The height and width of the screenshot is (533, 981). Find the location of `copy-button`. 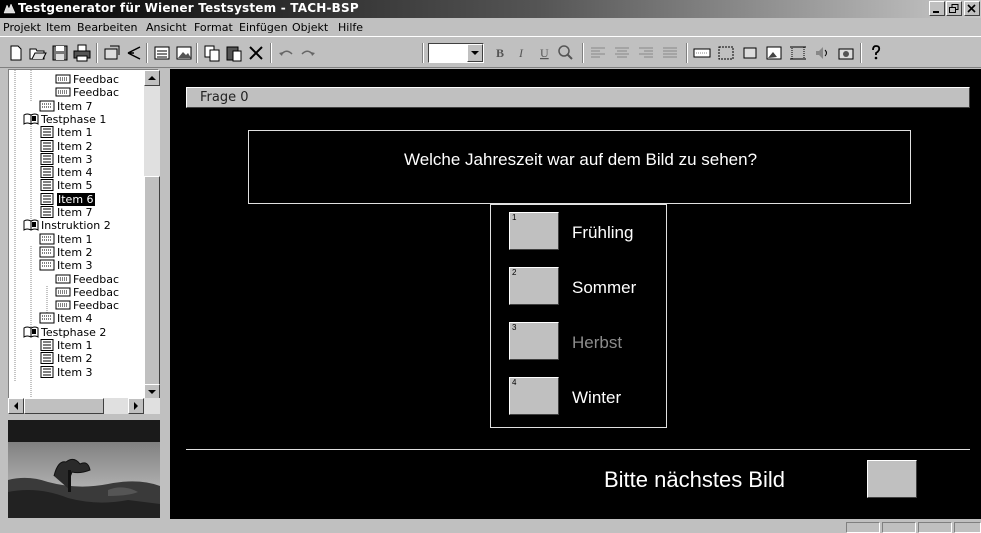

copy-button is located at coordinates (212, 53).